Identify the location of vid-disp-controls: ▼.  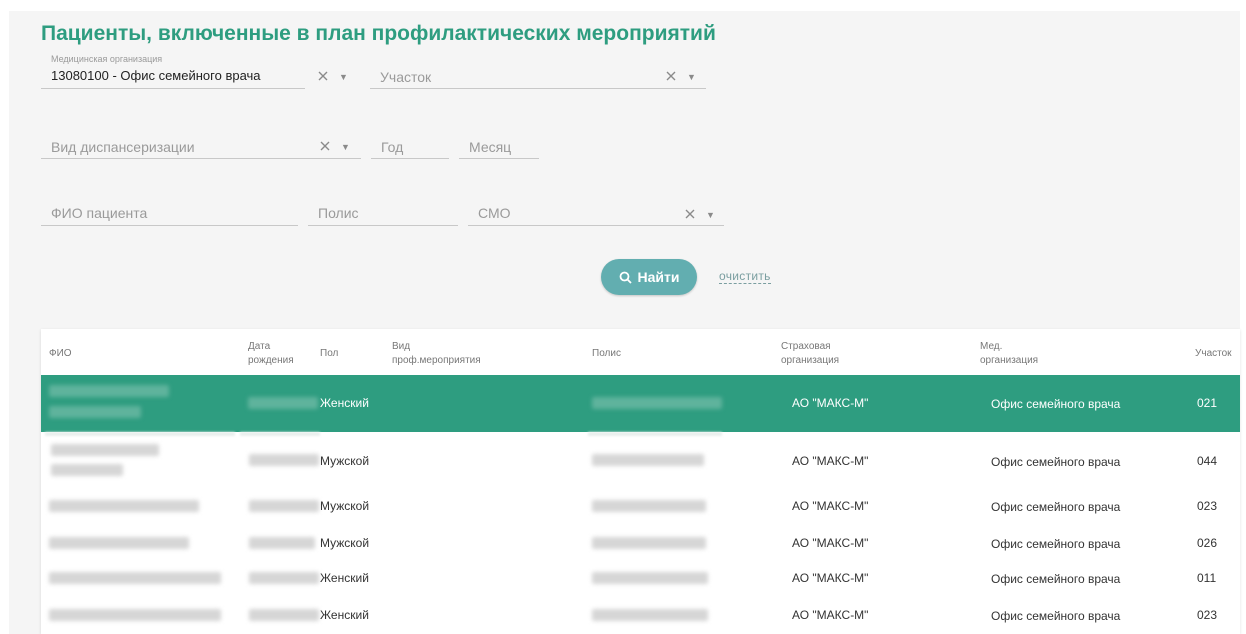
(334, 147).